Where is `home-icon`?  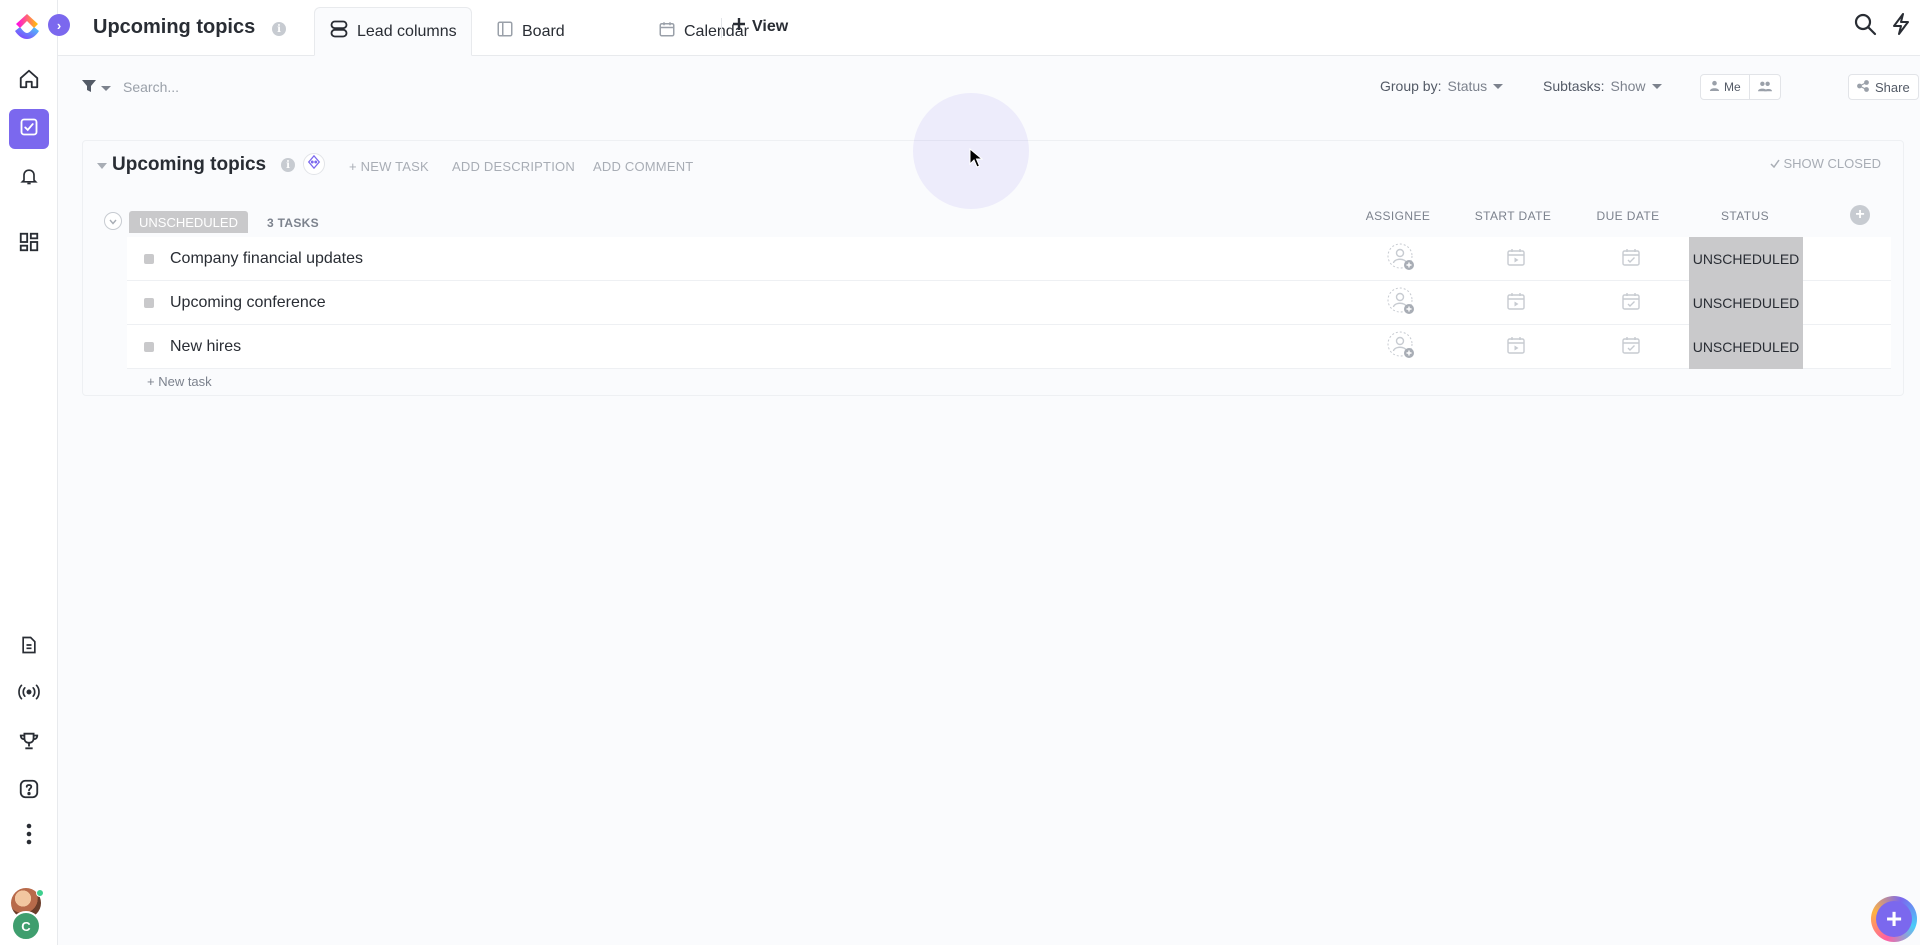 home-icon is located at coordinates (29, 81).